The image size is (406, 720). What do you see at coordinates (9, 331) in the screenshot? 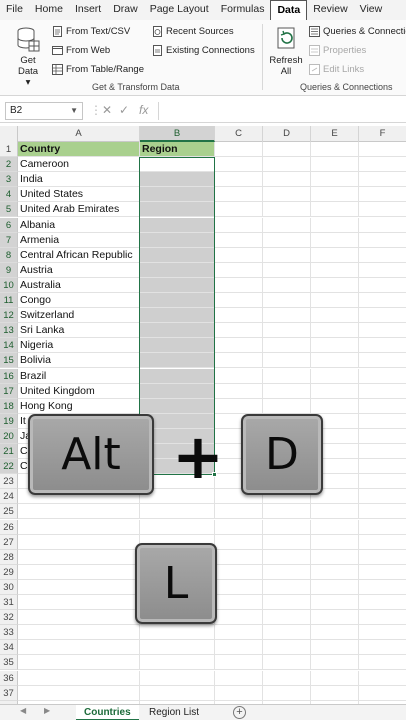
I see `row-header: 13` at bounding box center [9, 331].